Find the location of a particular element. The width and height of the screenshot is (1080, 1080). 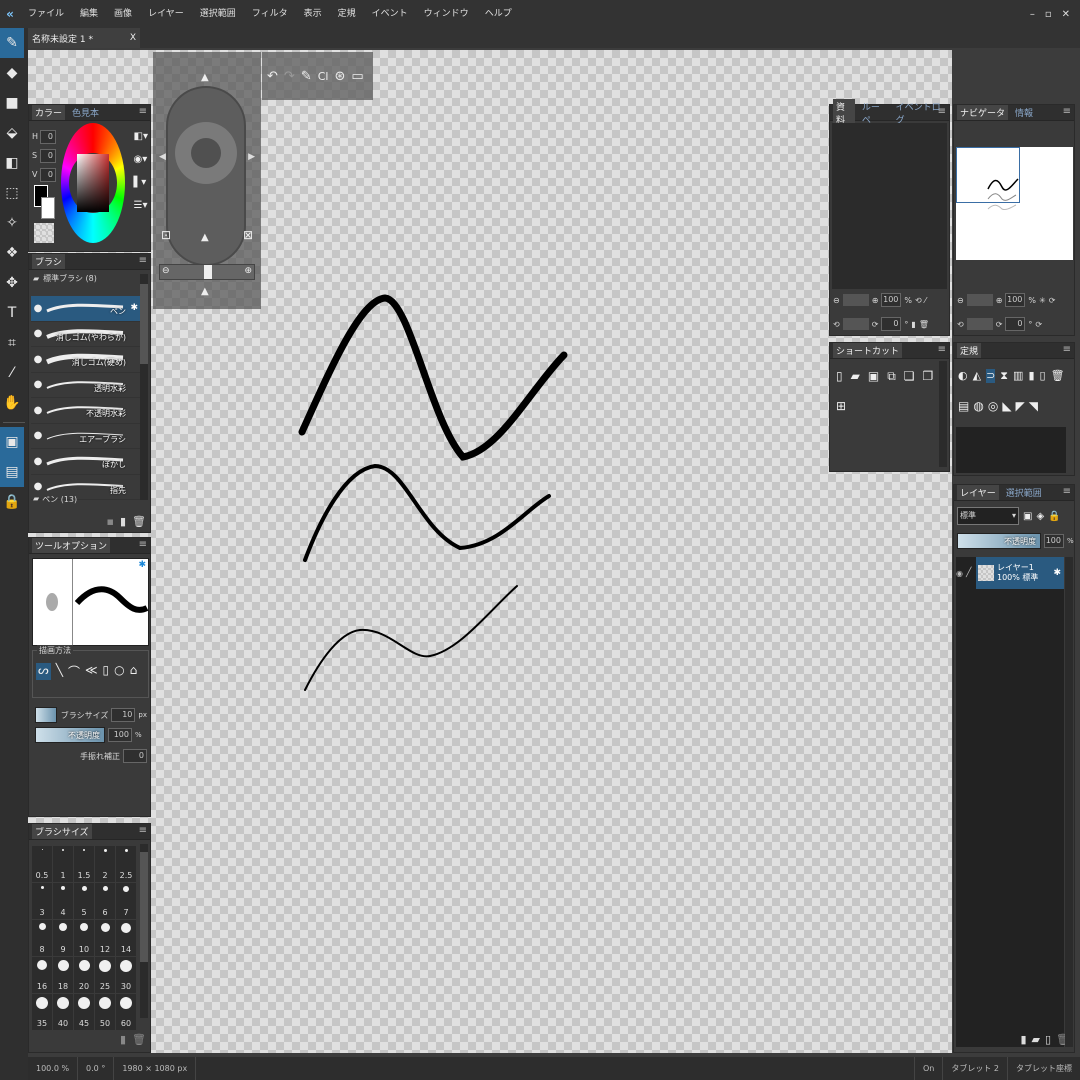

copy-icon: ❏ is located at coordinates (909, 376).